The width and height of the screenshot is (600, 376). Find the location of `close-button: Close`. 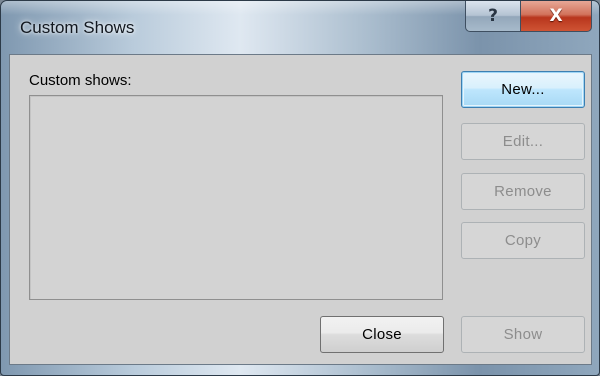

close-button: Close is located at coordinates (382, 334).